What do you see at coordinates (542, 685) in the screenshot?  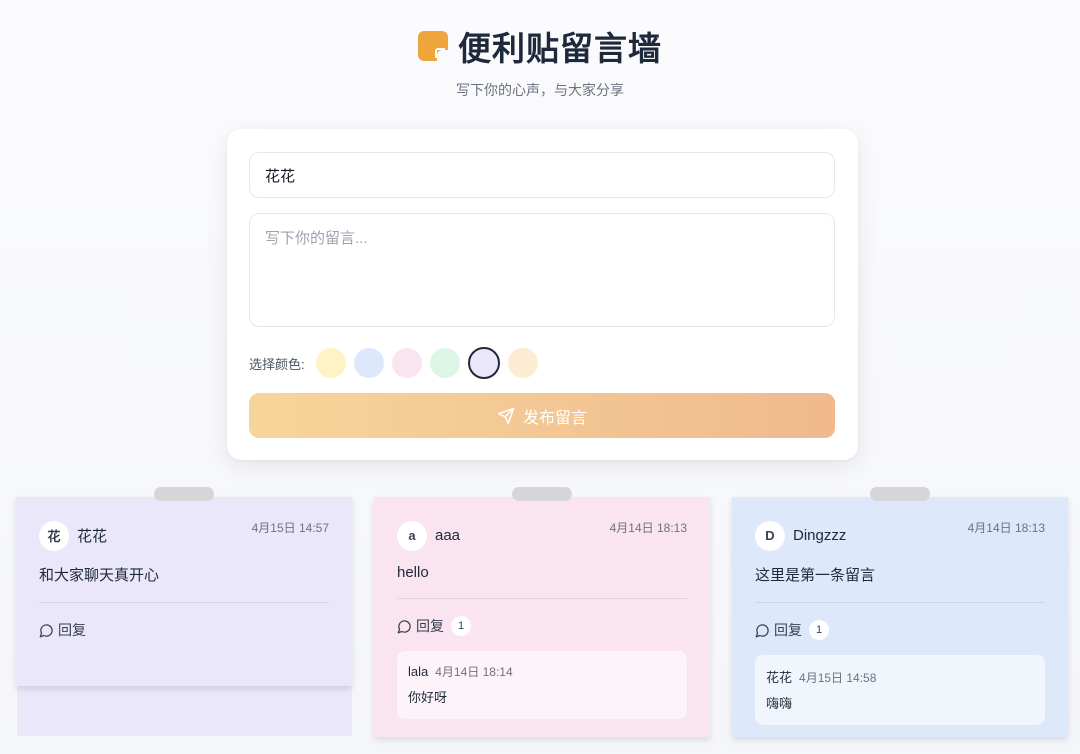 I see `reply-item: lala 4月14日 18:14 你好呀` at bounding box center [542, 685].